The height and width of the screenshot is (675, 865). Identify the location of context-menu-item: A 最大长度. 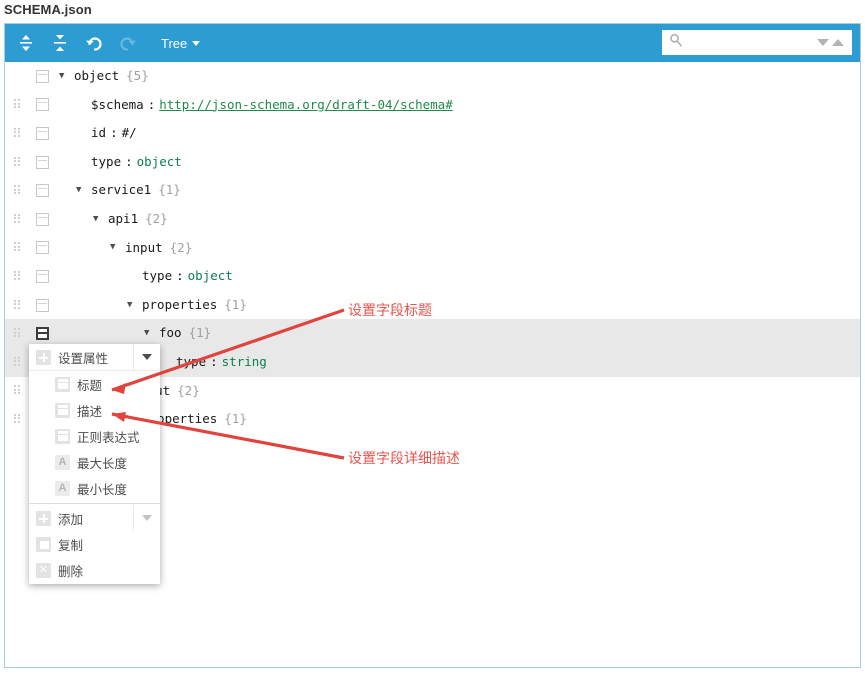
(94, 462).